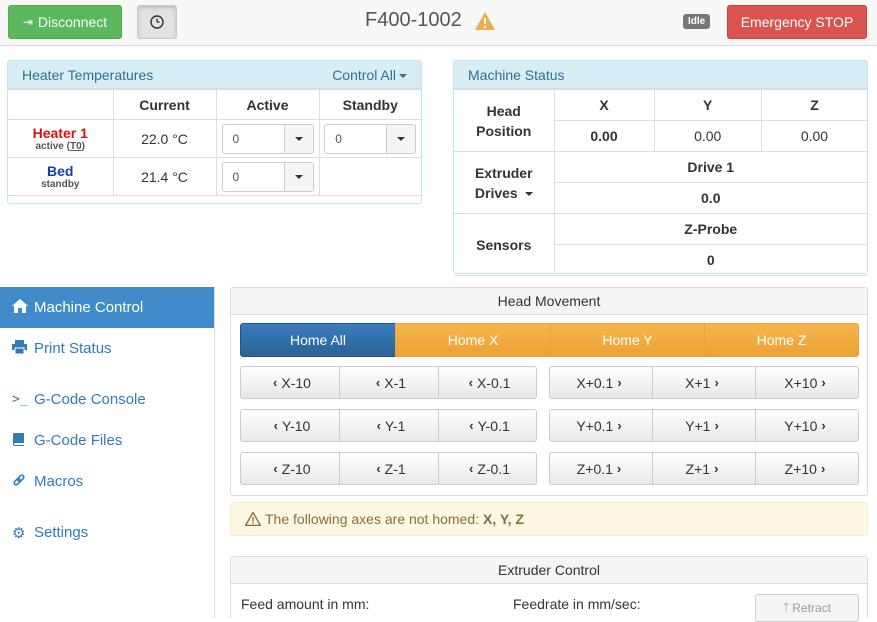 This screenshot has height=622, width=877. What do you see at coordinates (254, 138) in the screenshot?
I see `heater-1-active-value: 0` at bounding box center [254, 138].